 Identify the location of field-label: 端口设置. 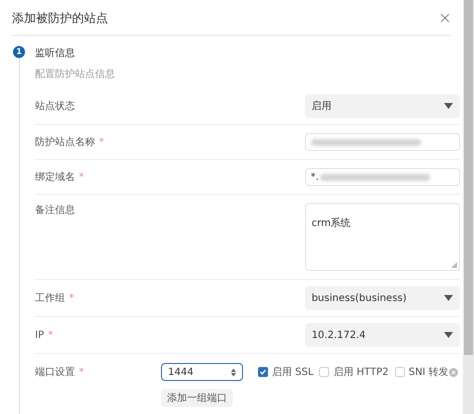
(55, 373).